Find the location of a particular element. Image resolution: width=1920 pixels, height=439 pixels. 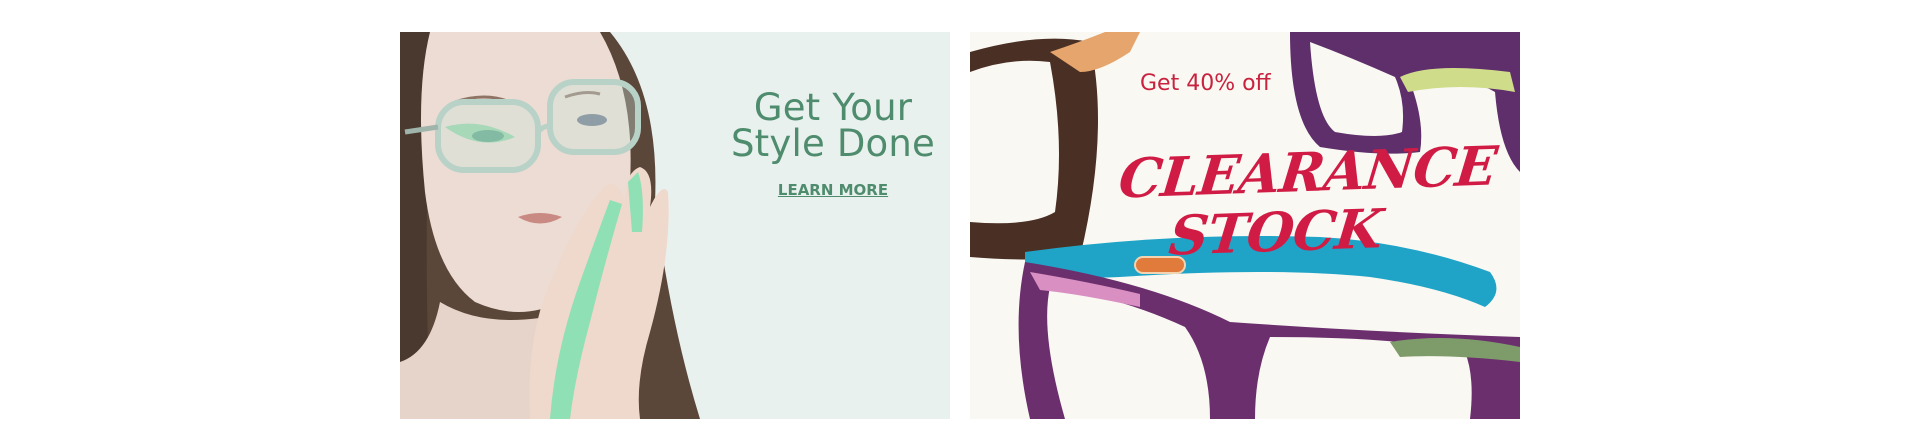

stock-headline: STOCK is located at coordinates (1275, 232).